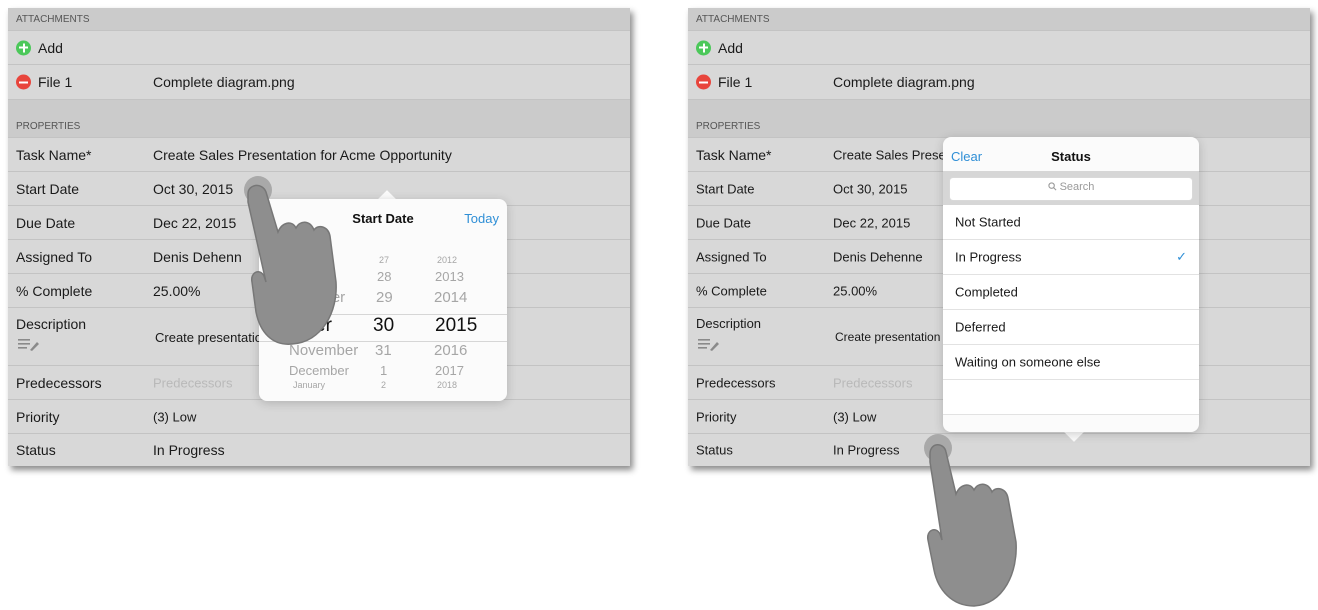 The height and width of the screenshot is (610, 1318). What do you see at coordinates (1071, 257) in the screenshot?
I see `status-option-in-progress: In Progress ✓` at bounding box center [1071, 257].